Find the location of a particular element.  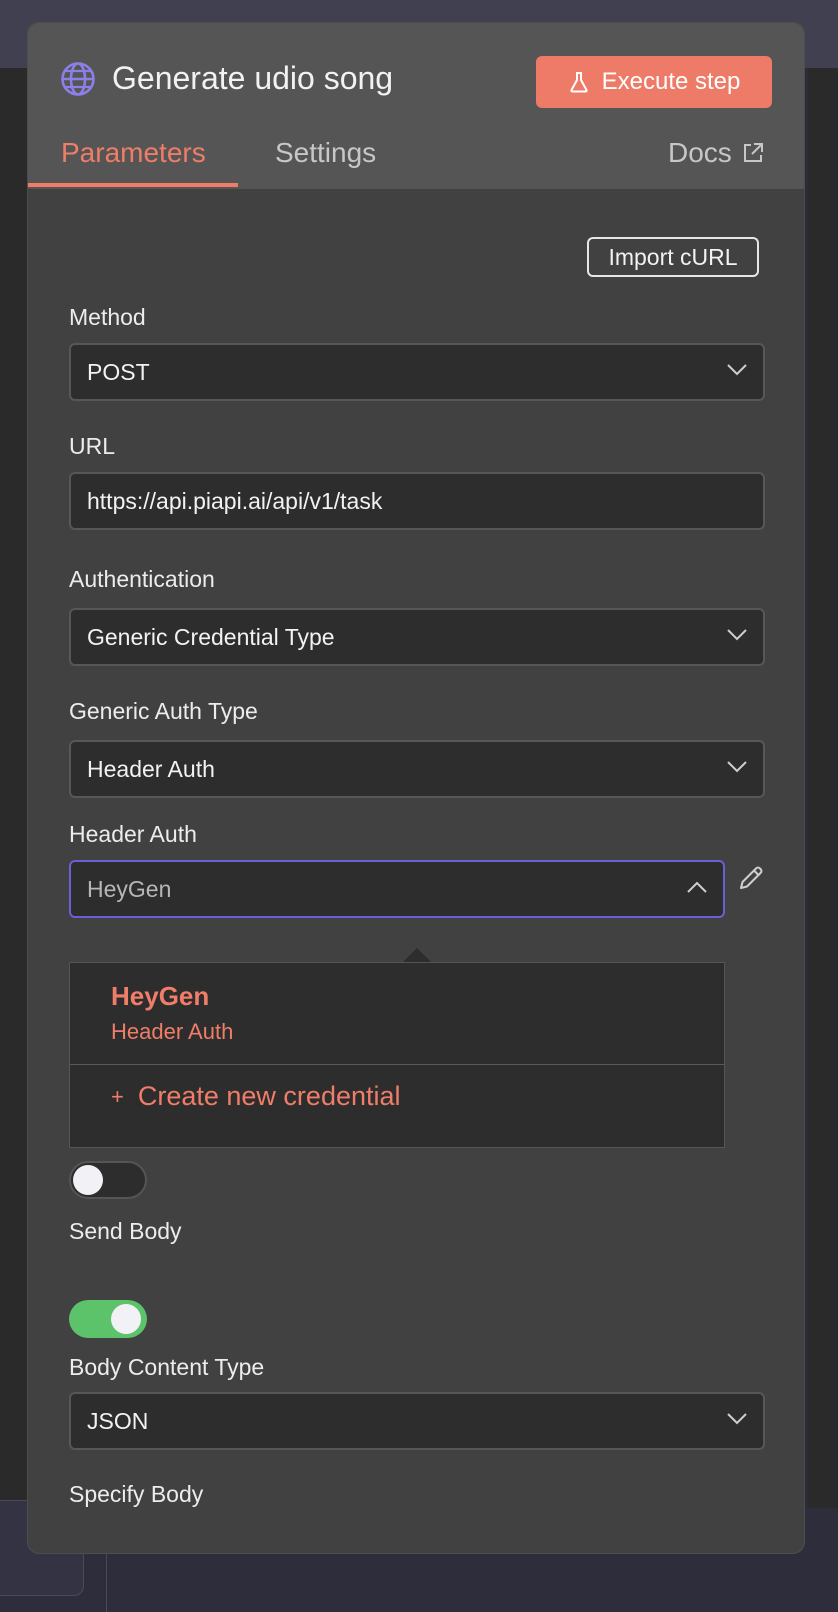

docs-label: Docs is located at coordinates (700, 152).